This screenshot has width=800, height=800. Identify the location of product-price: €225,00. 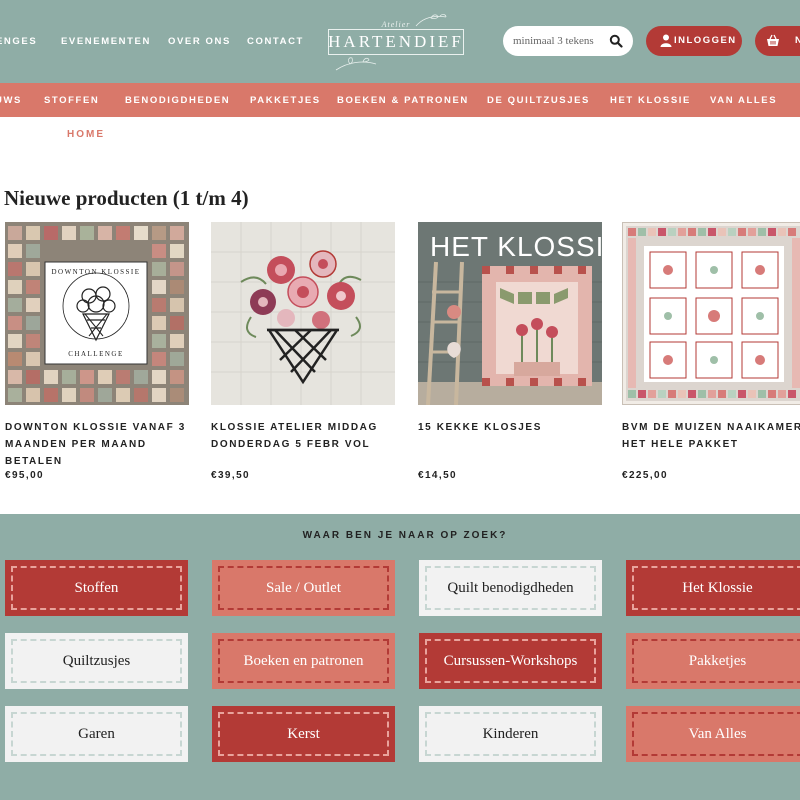
(645, 475).